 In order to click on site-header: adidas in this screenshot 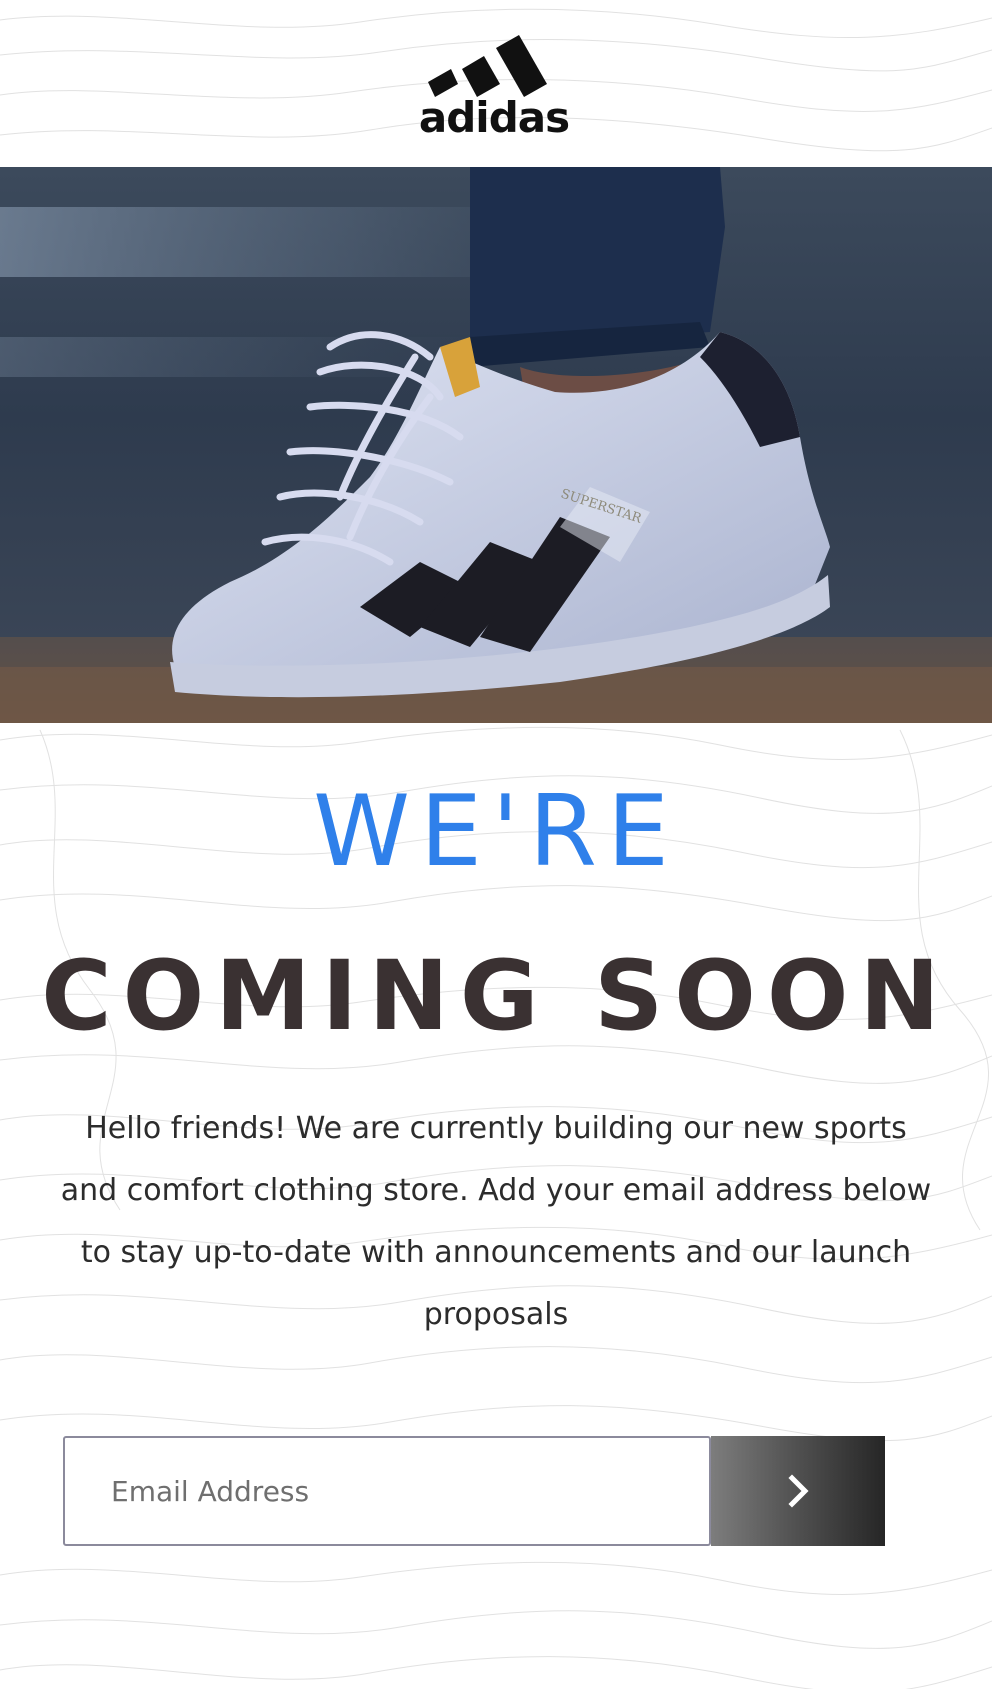, I will do `click(496, 83)`.